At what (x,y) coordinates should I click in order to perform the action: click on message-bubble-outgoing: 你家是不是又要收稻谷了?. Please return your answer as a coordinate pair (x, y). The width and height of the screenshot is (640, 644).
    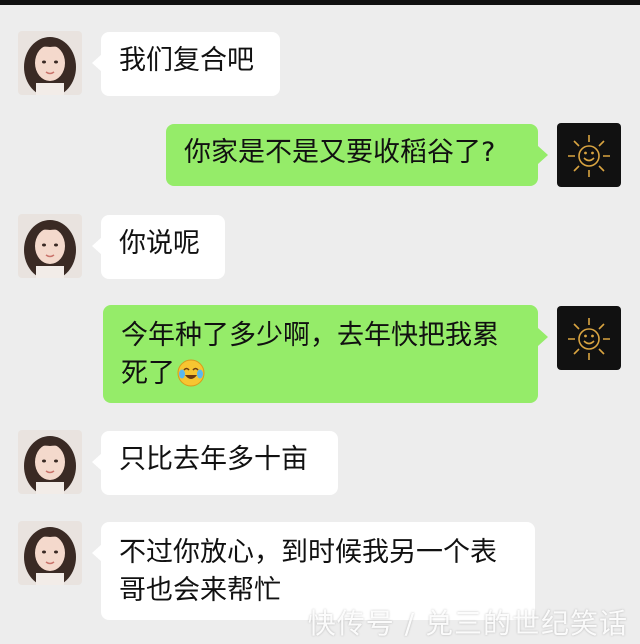
    Looking at the image, I should click on (352, 155).